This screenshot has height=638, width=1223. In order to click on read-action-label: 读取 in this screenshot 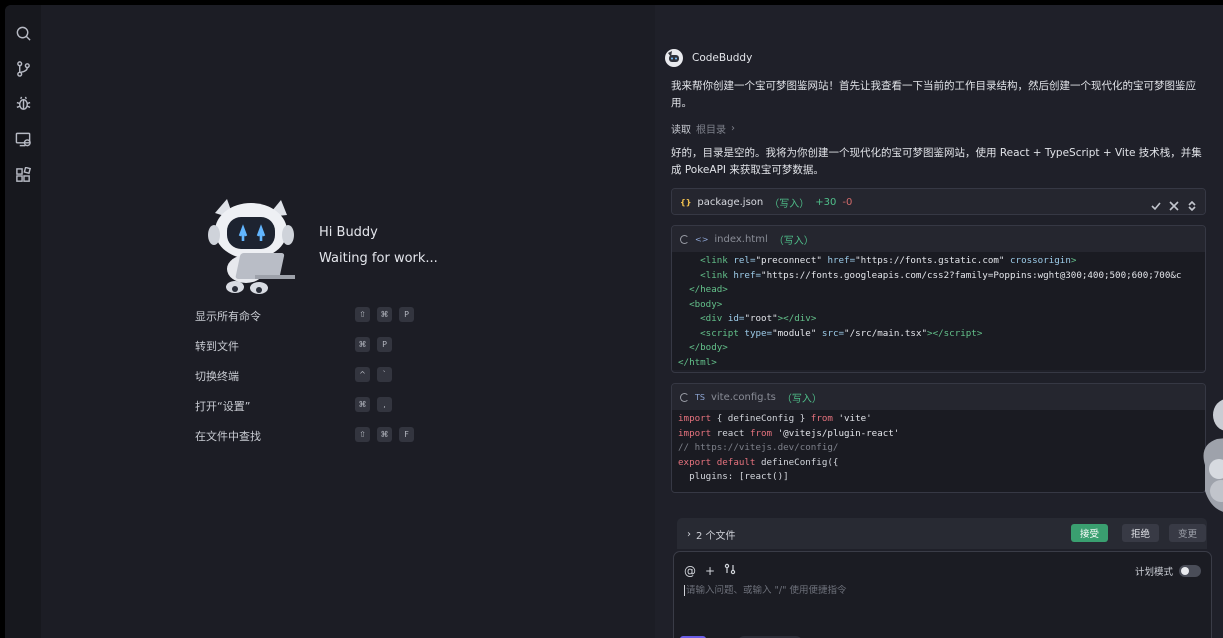, I will do `click(681, 130)`.